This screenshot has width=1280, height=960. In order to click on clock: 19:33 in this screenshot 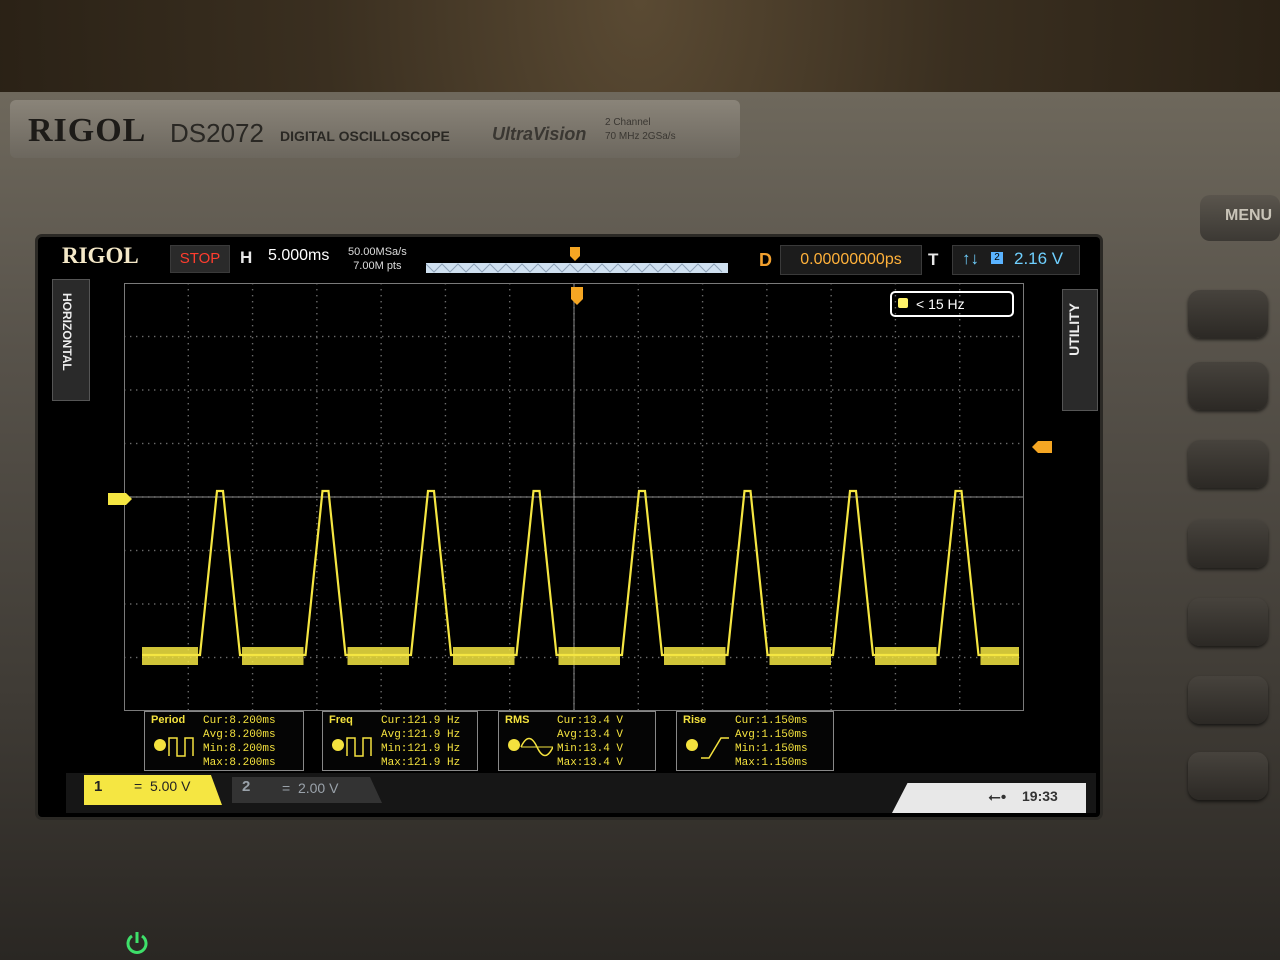, I will do `click(1040, 796)`.